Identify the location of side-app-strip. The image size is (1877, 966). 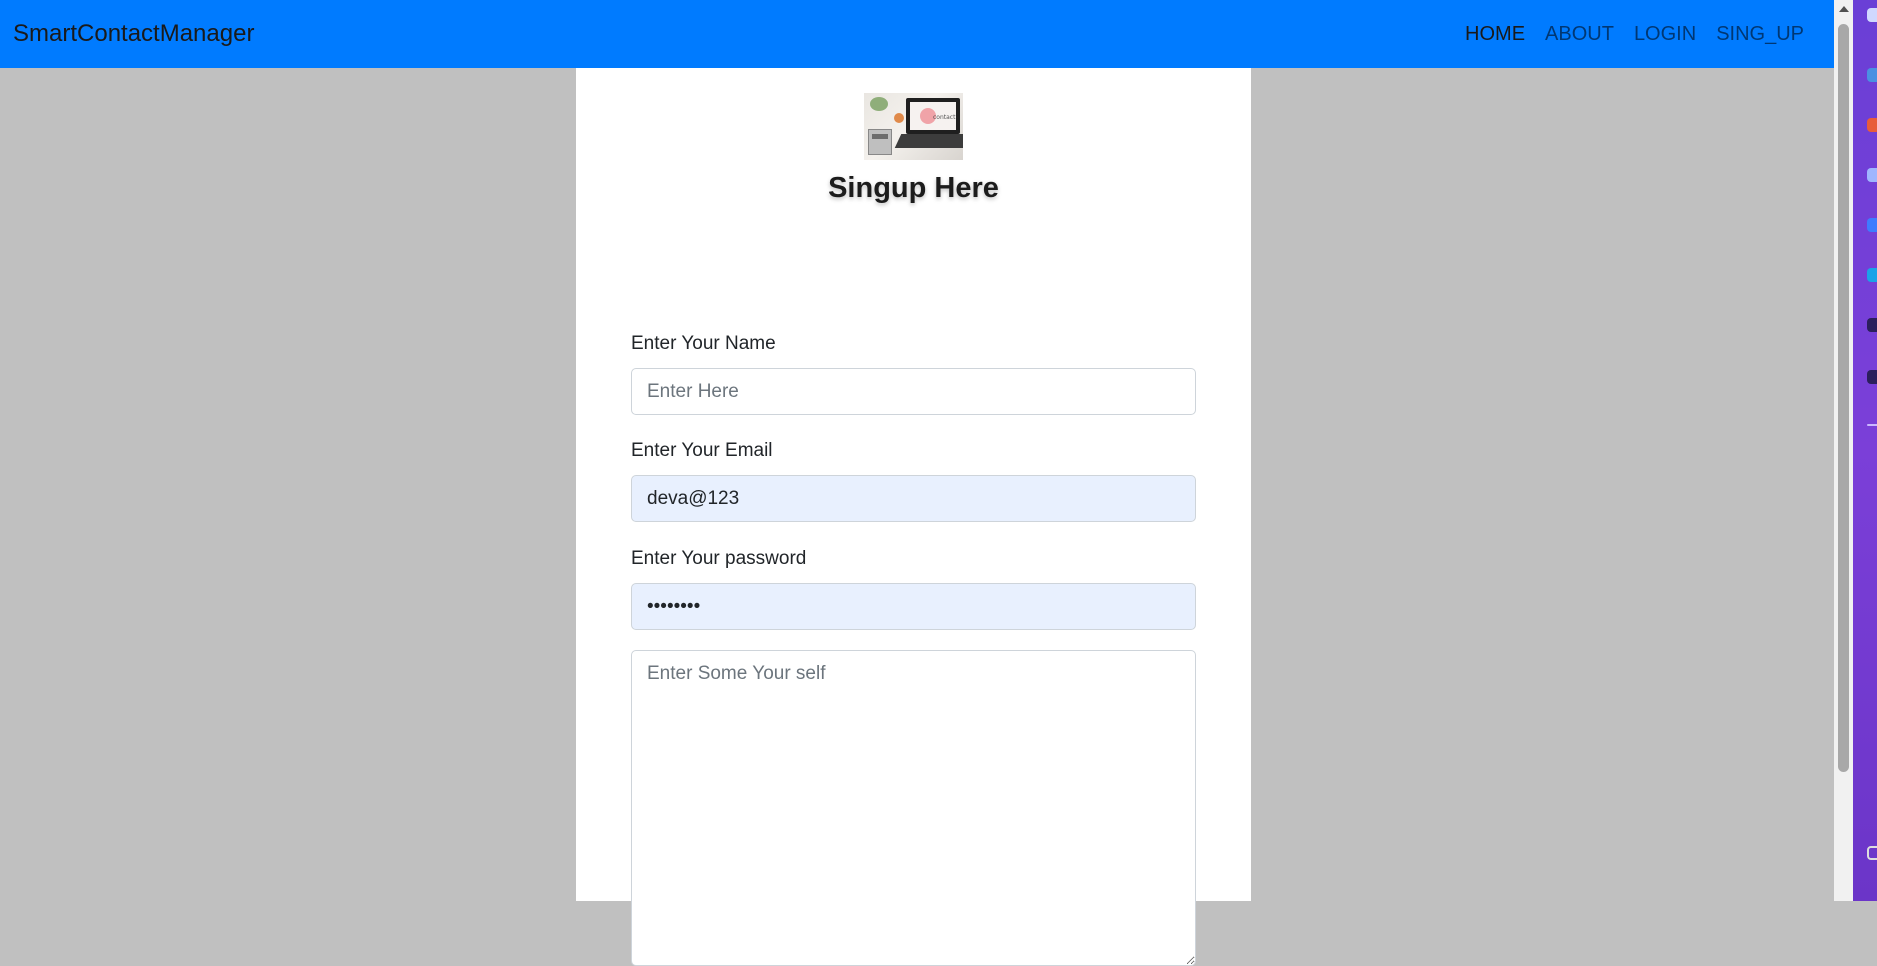
(1865, 450).